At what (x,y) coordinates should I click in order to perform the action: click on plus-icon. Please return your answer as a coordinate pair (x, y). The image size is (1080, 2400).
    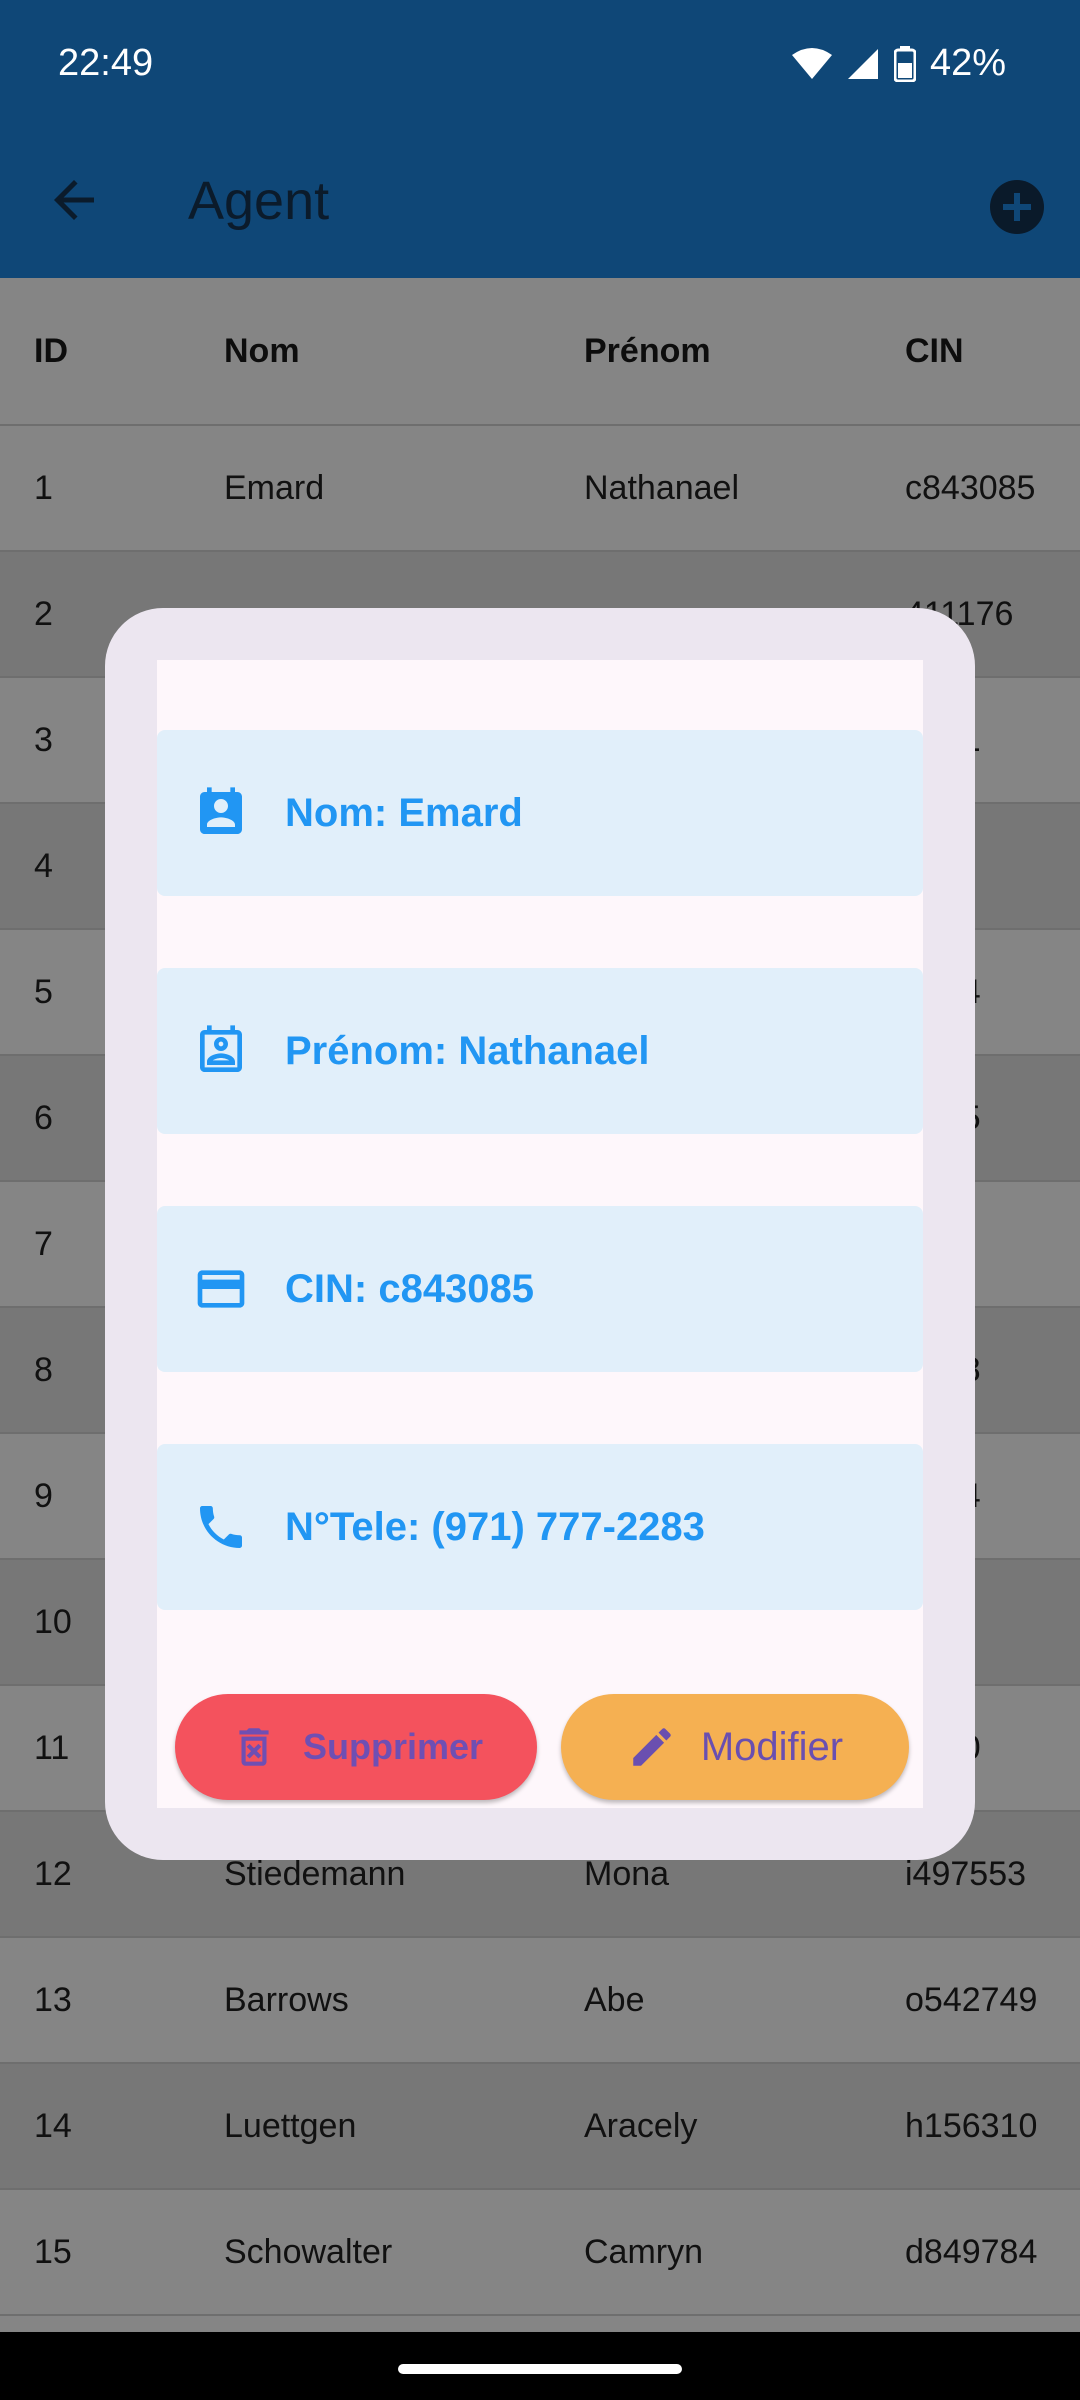
    Looking at the image, I should click on (1017, 207).